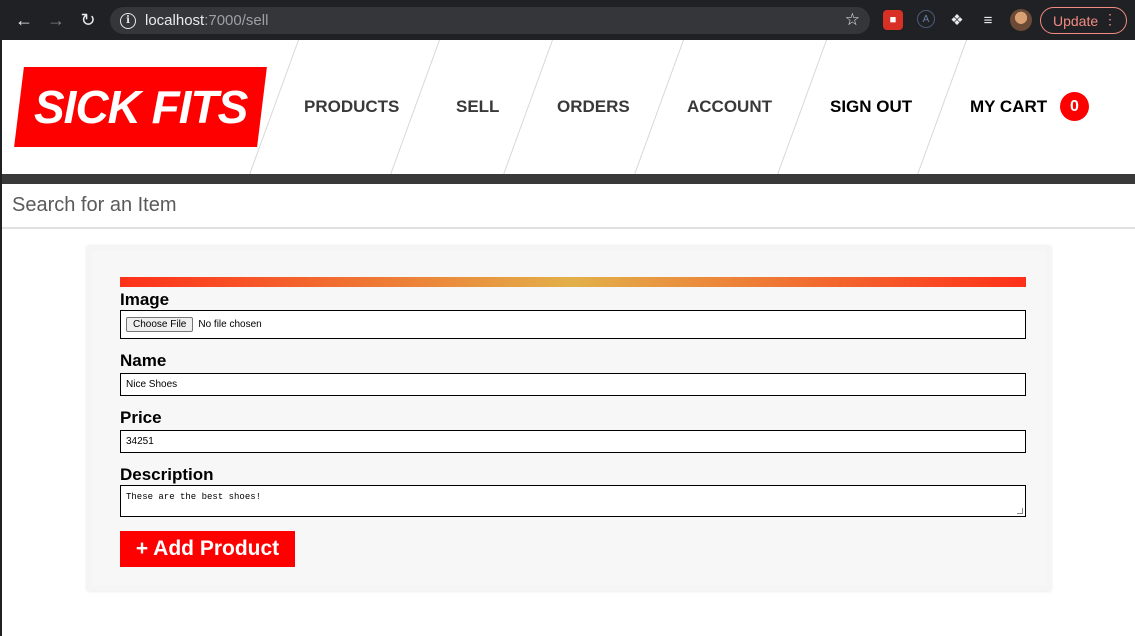 Image resolution: width=1135 pixels, height=636 pixels. What do you see at coordinates (573, 501) in the screenshot?
I see `description-textarea: These are the best shoes!` at bounding box center [573, 501].